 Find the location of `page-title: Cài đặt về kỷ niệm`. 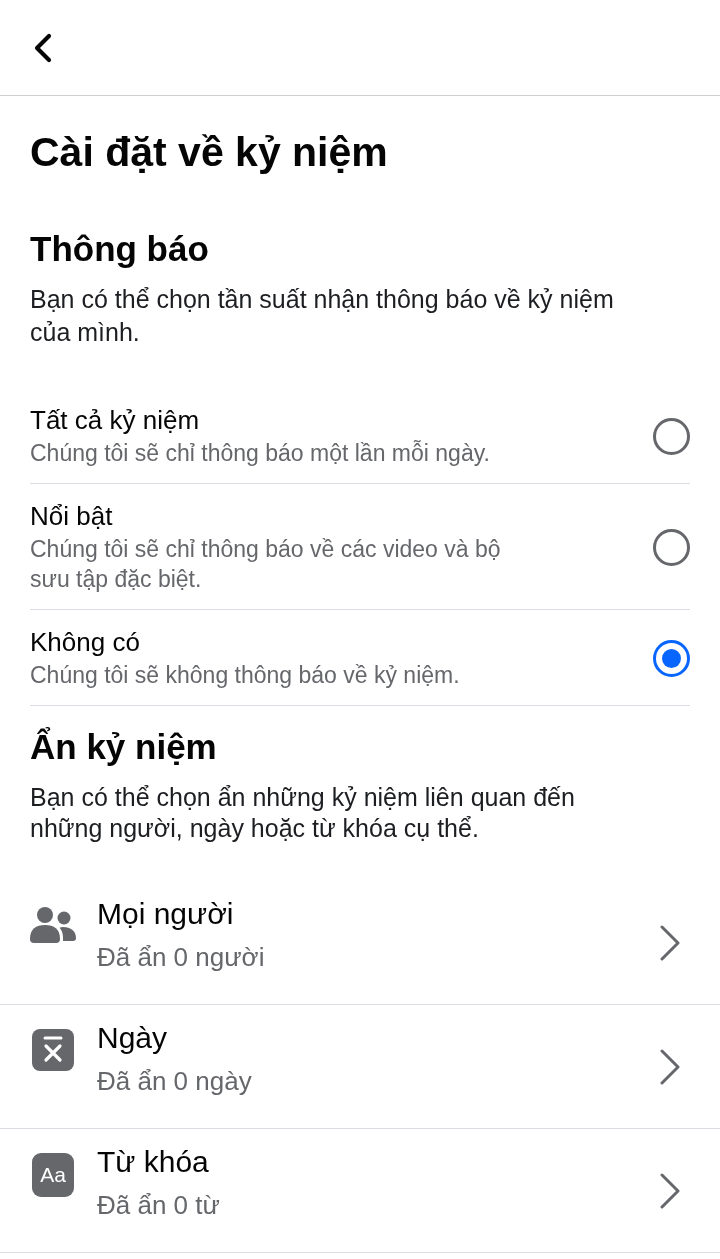

page-title: Cài đặt về kỷ niệm is located at coordinates (209, 152).